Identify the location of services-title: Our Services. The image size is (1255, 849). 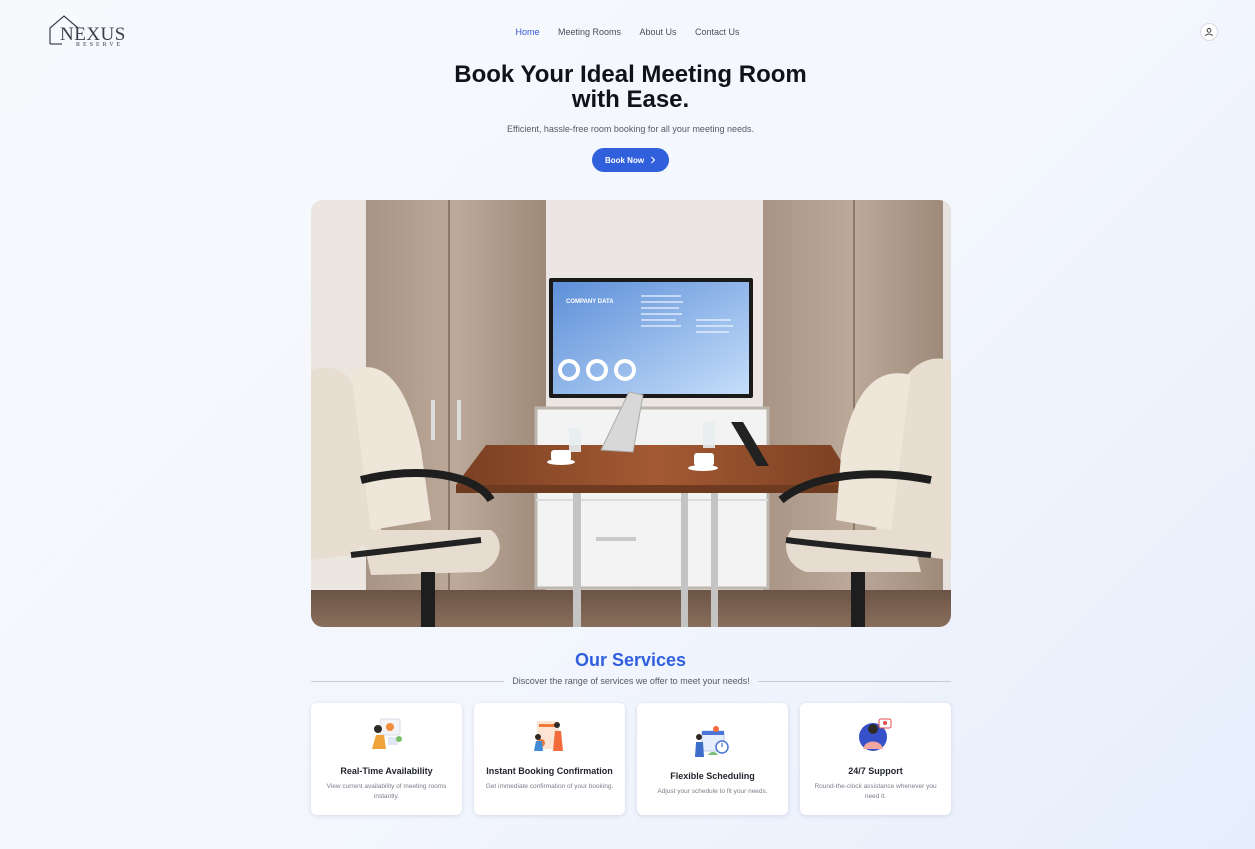
(630, 660).